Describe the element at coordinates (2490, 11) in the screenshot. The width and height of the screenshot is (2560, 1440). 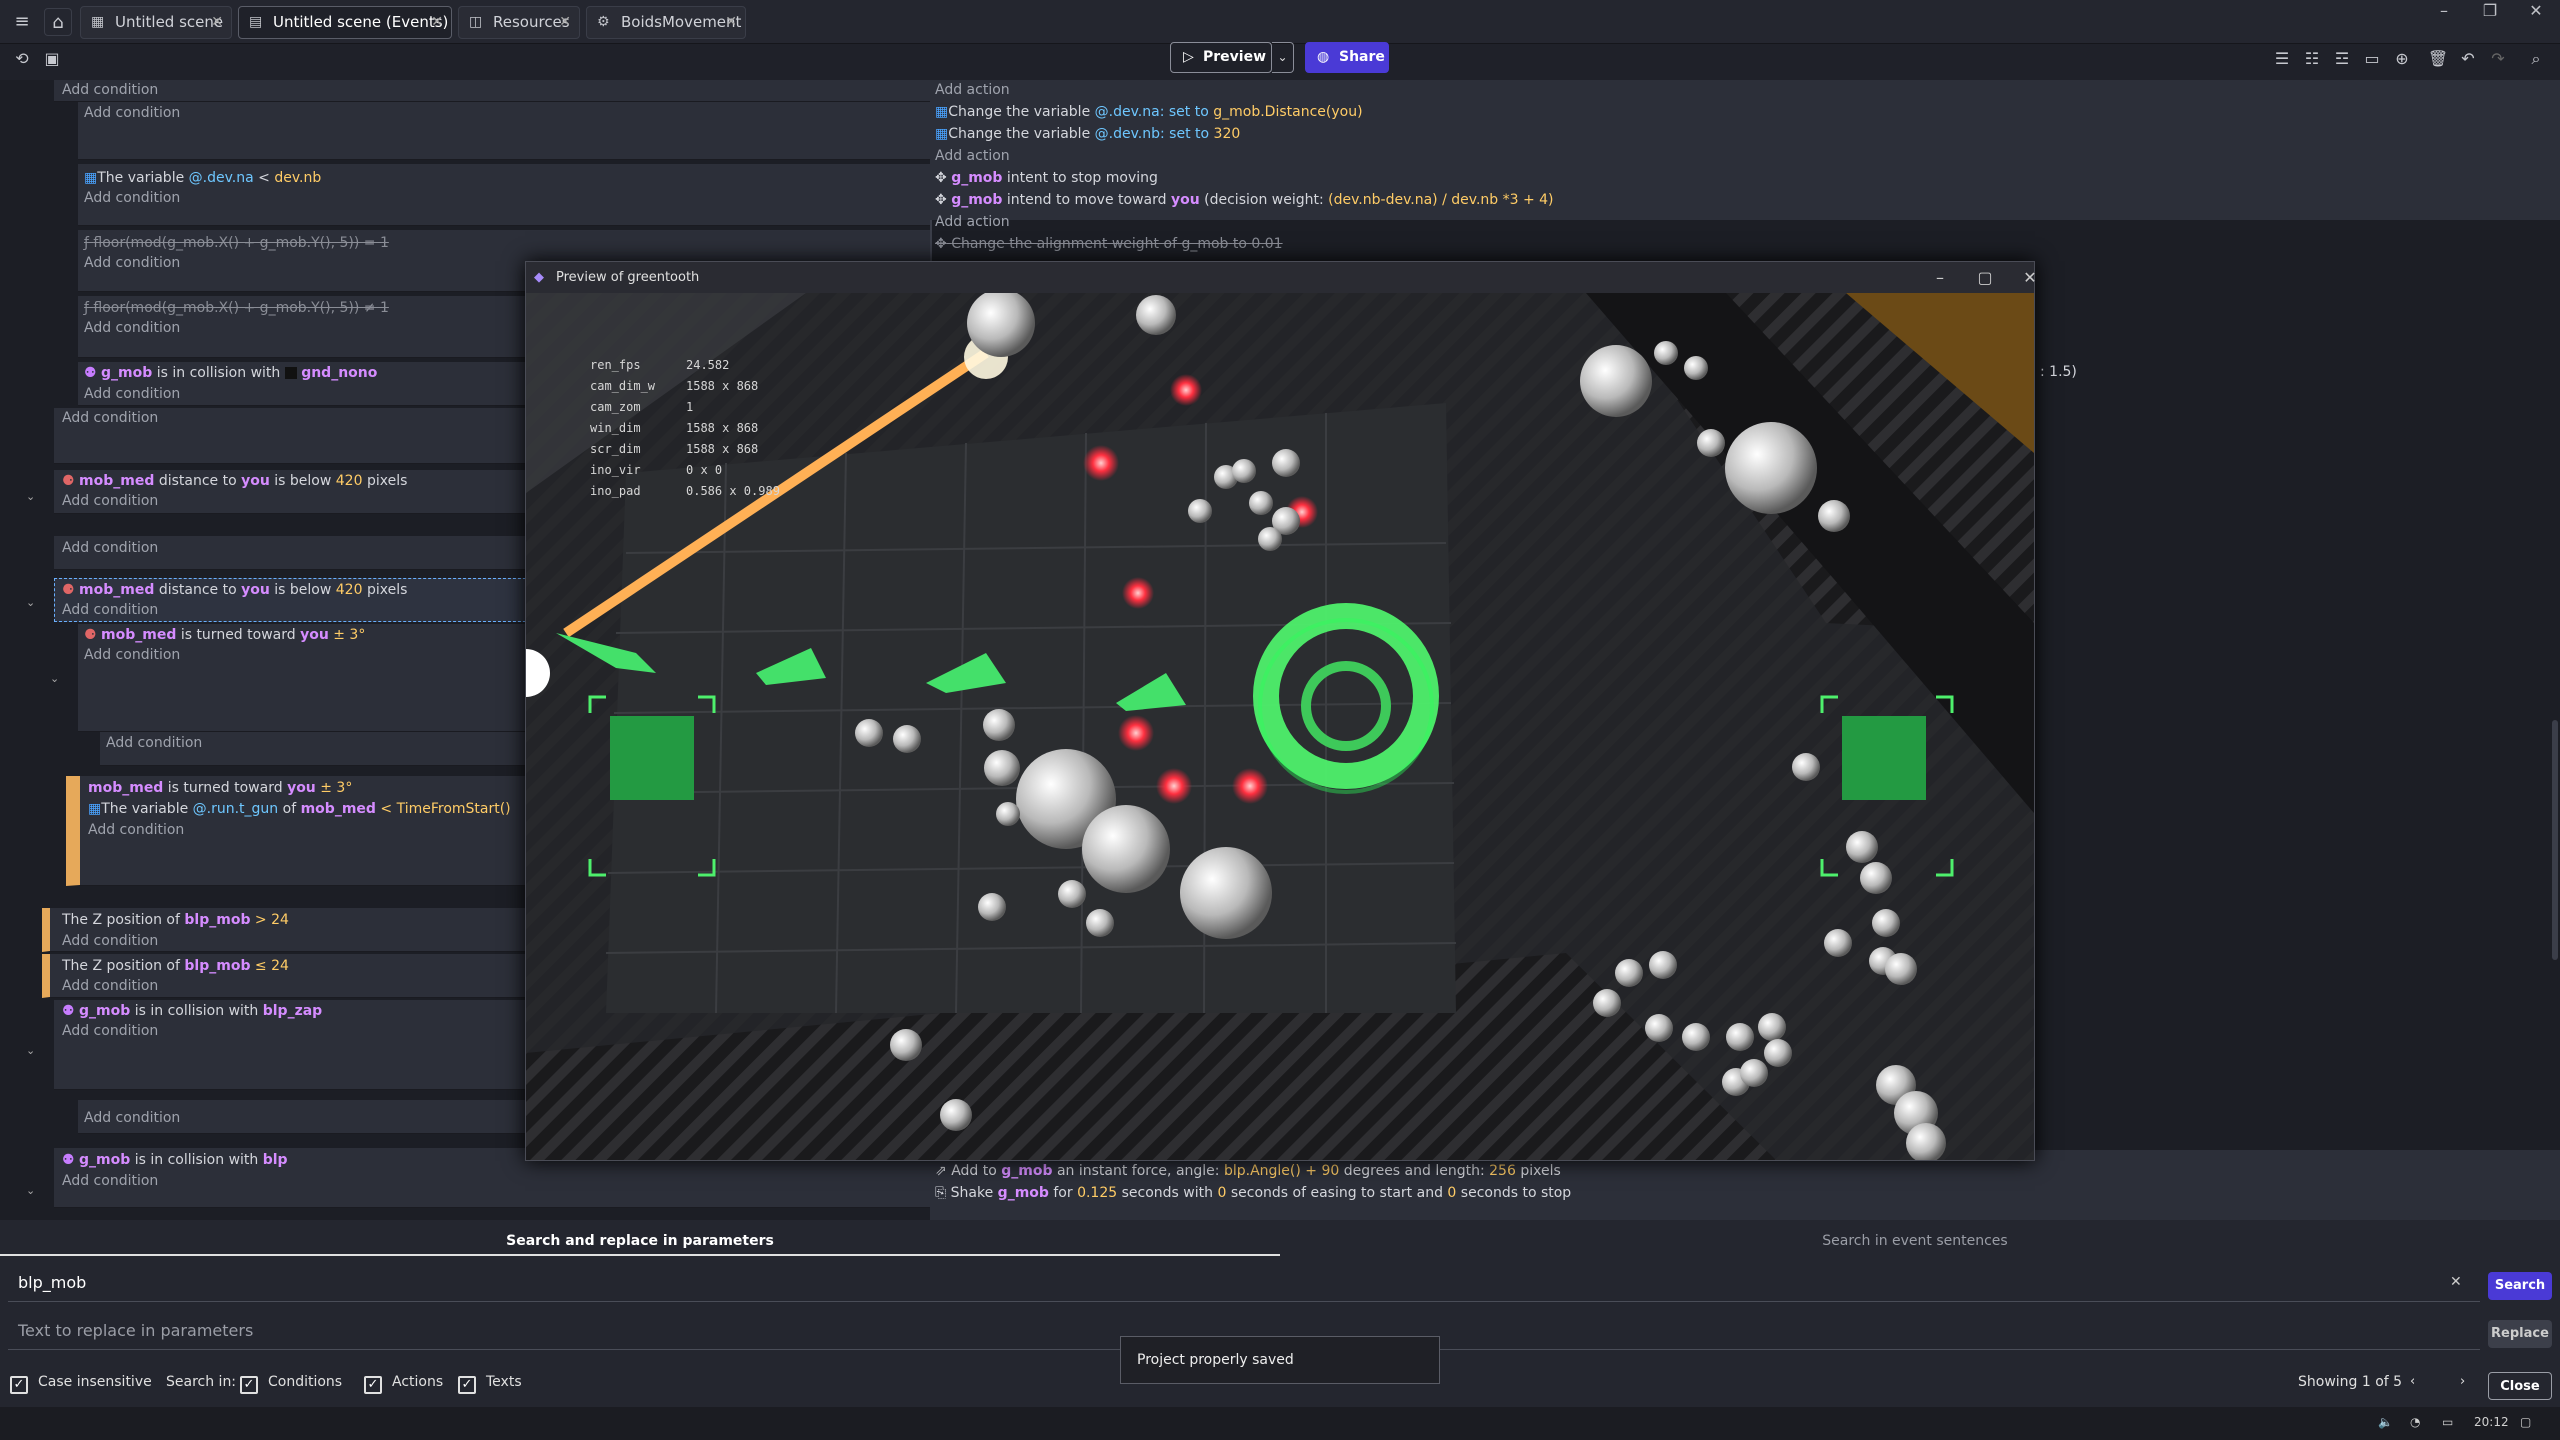
I see `restore-icon: ❐` at that location.